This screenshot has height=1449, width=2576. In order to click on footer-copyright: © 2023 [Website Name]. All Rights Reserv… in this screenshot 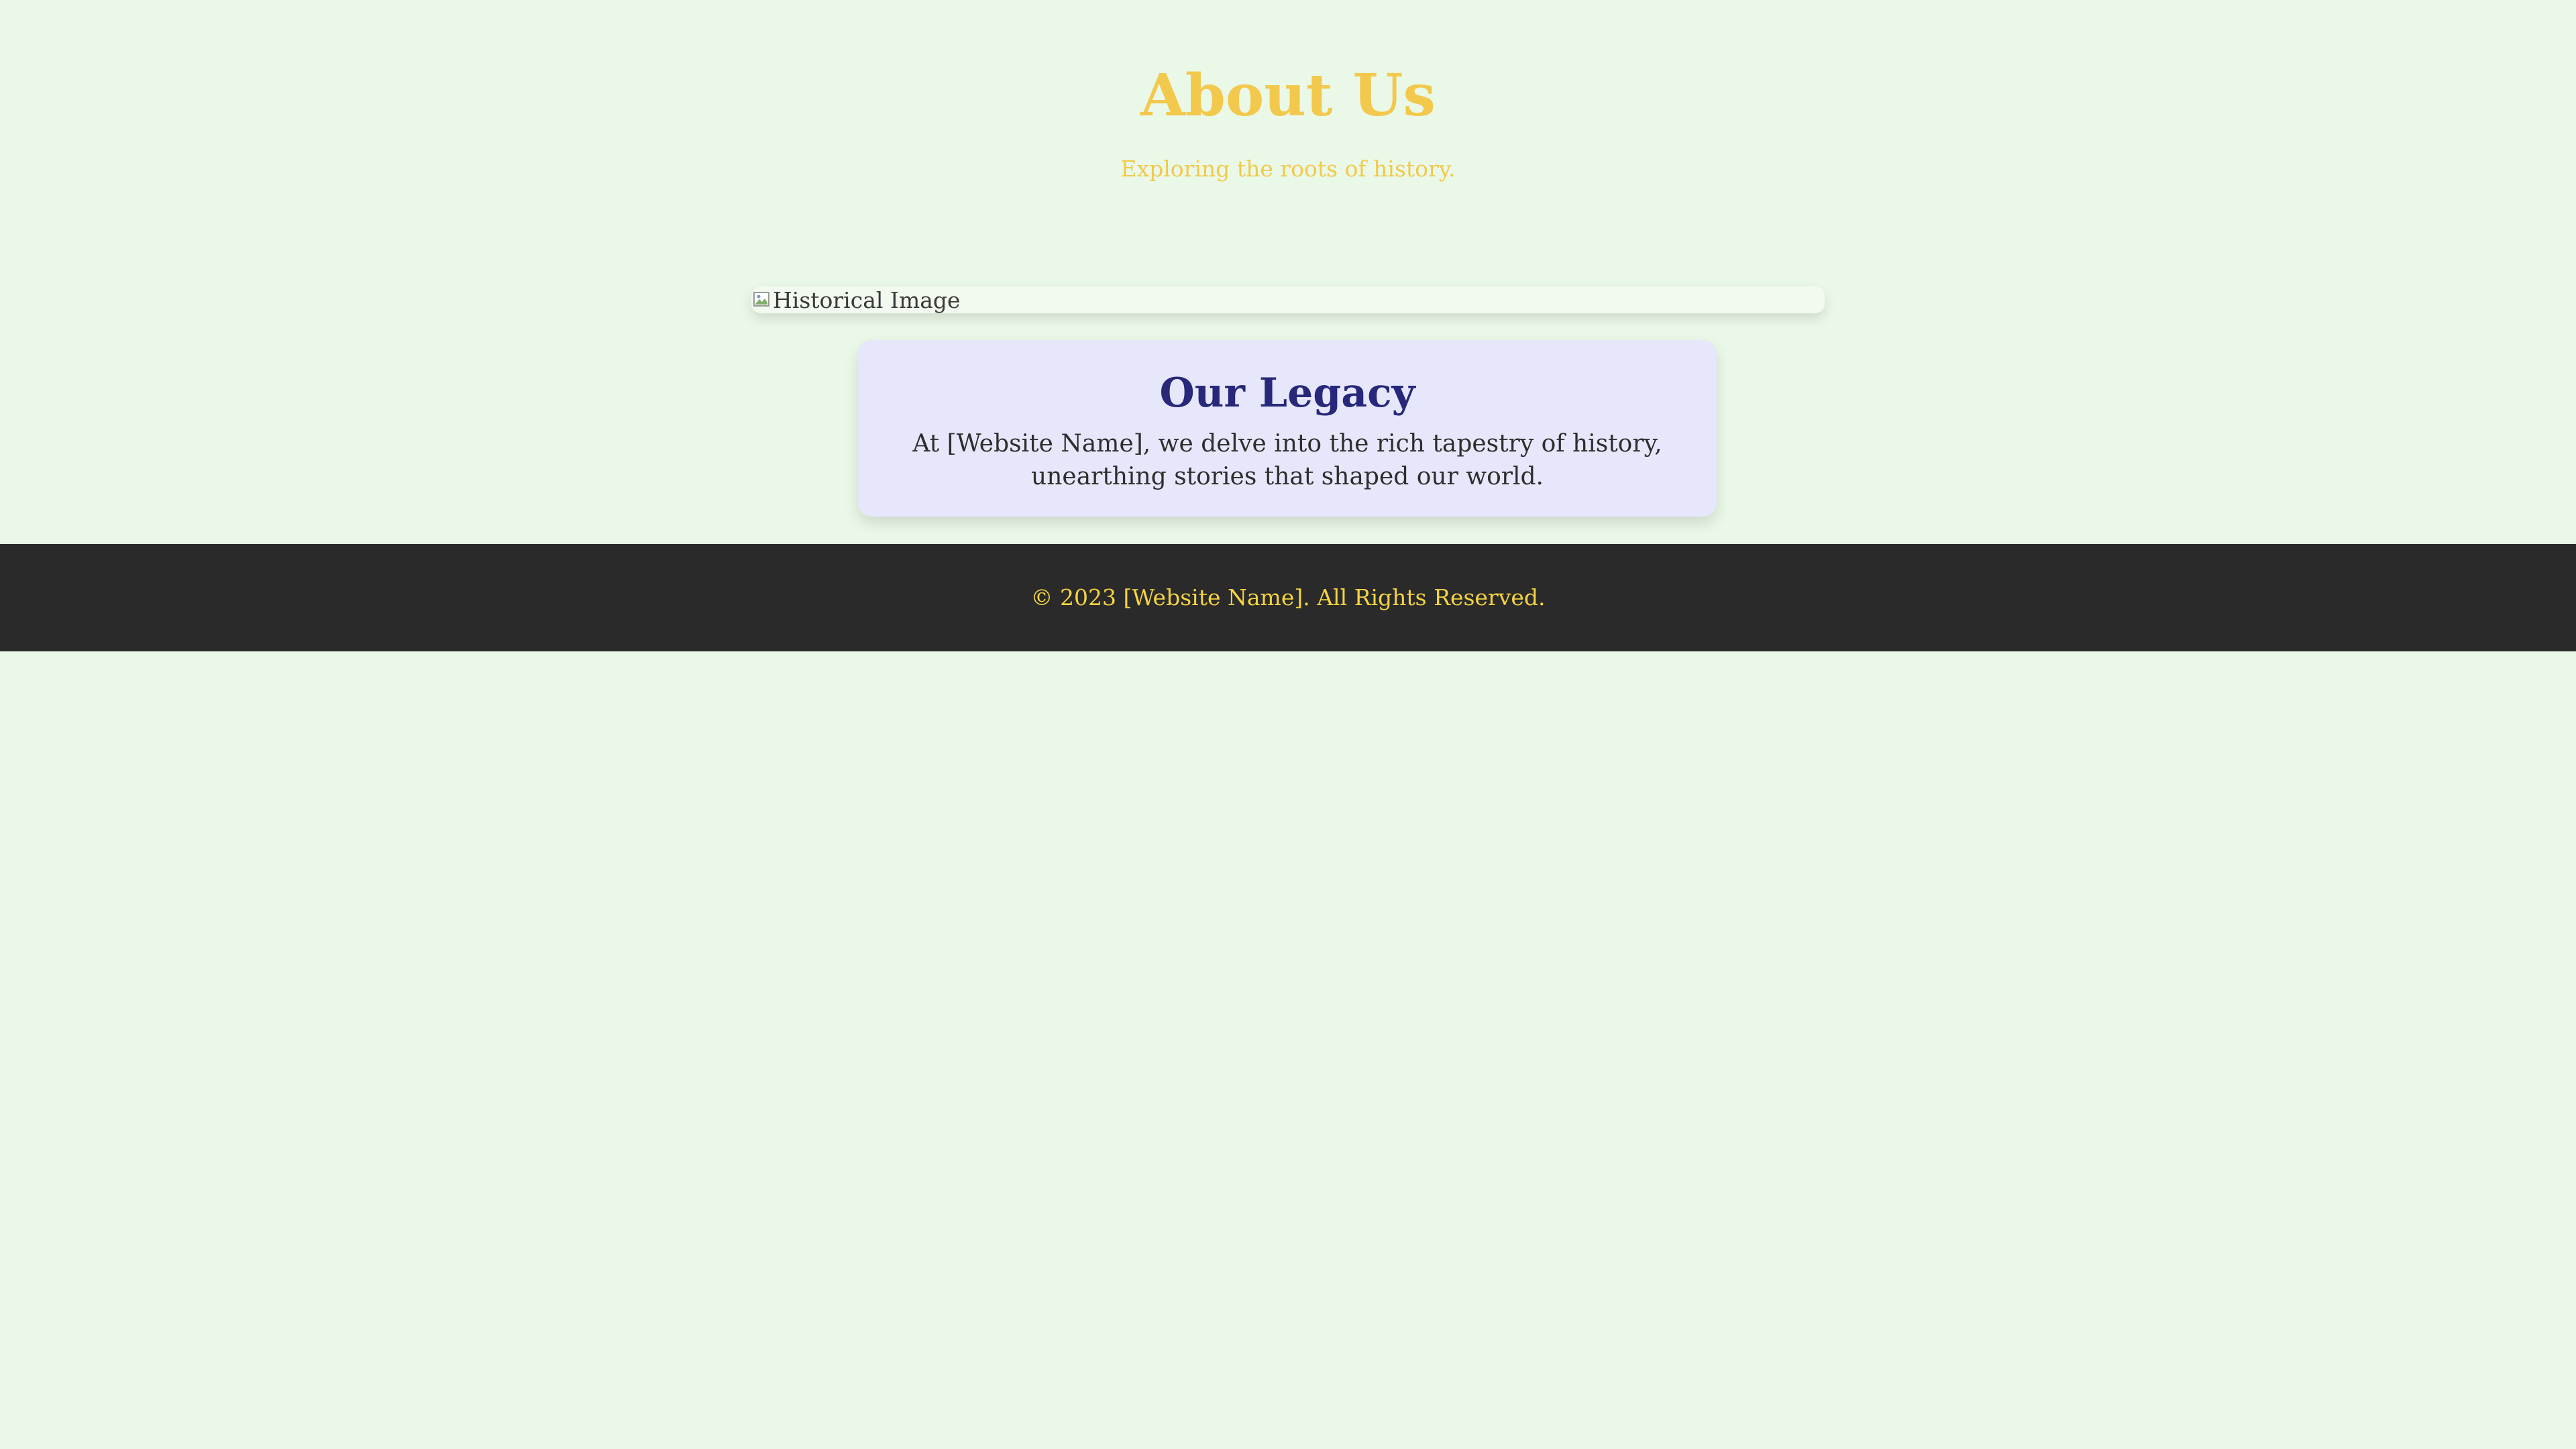, I will do `click(1288, 597)`.